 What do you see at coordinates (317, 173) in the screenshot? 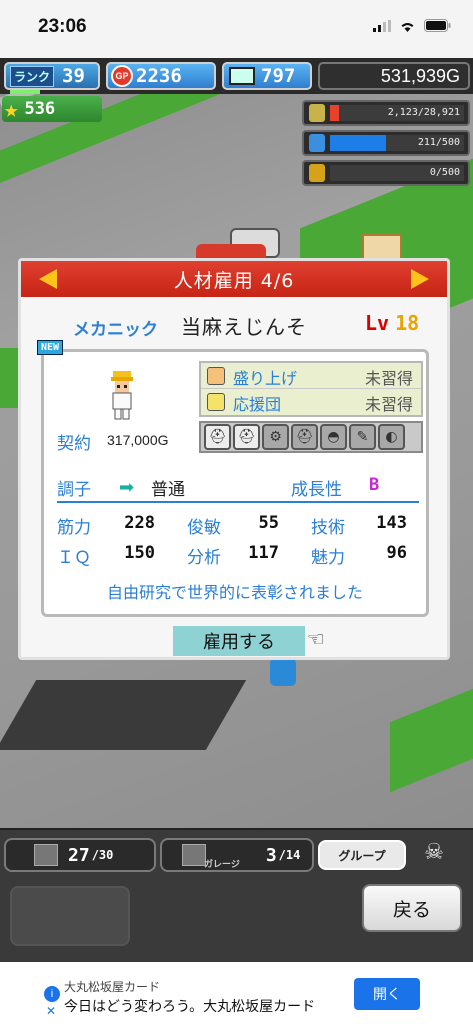
I see `wheat-icon` at bounding box center [317, 173].